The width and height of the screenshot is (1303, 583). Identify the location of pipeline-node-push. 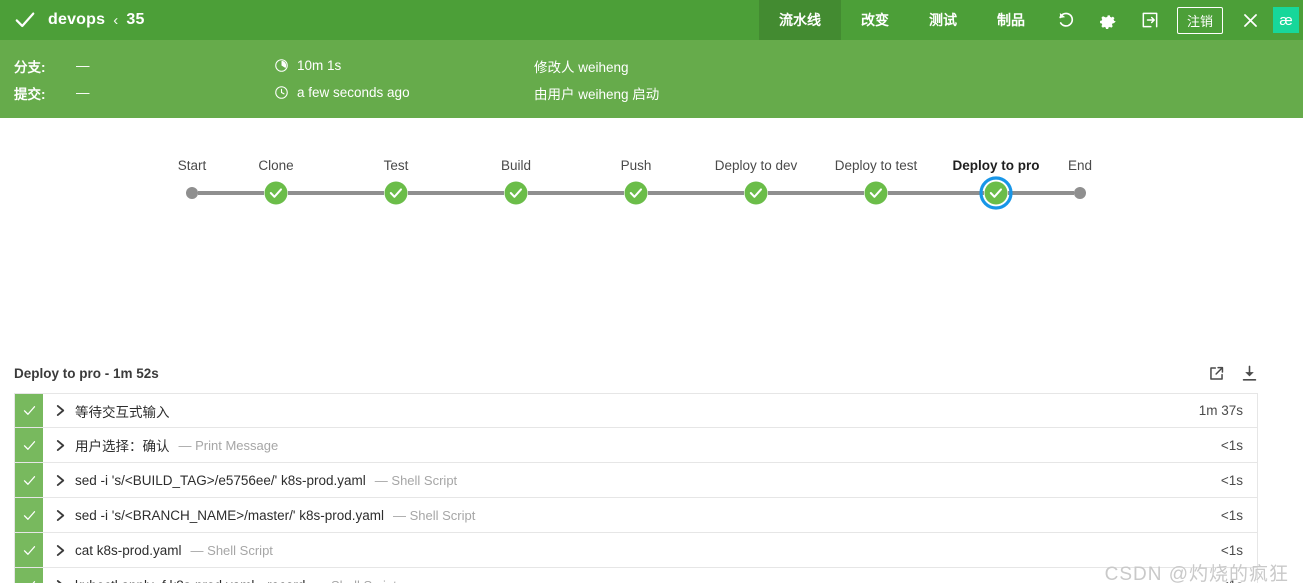
(636, 193).